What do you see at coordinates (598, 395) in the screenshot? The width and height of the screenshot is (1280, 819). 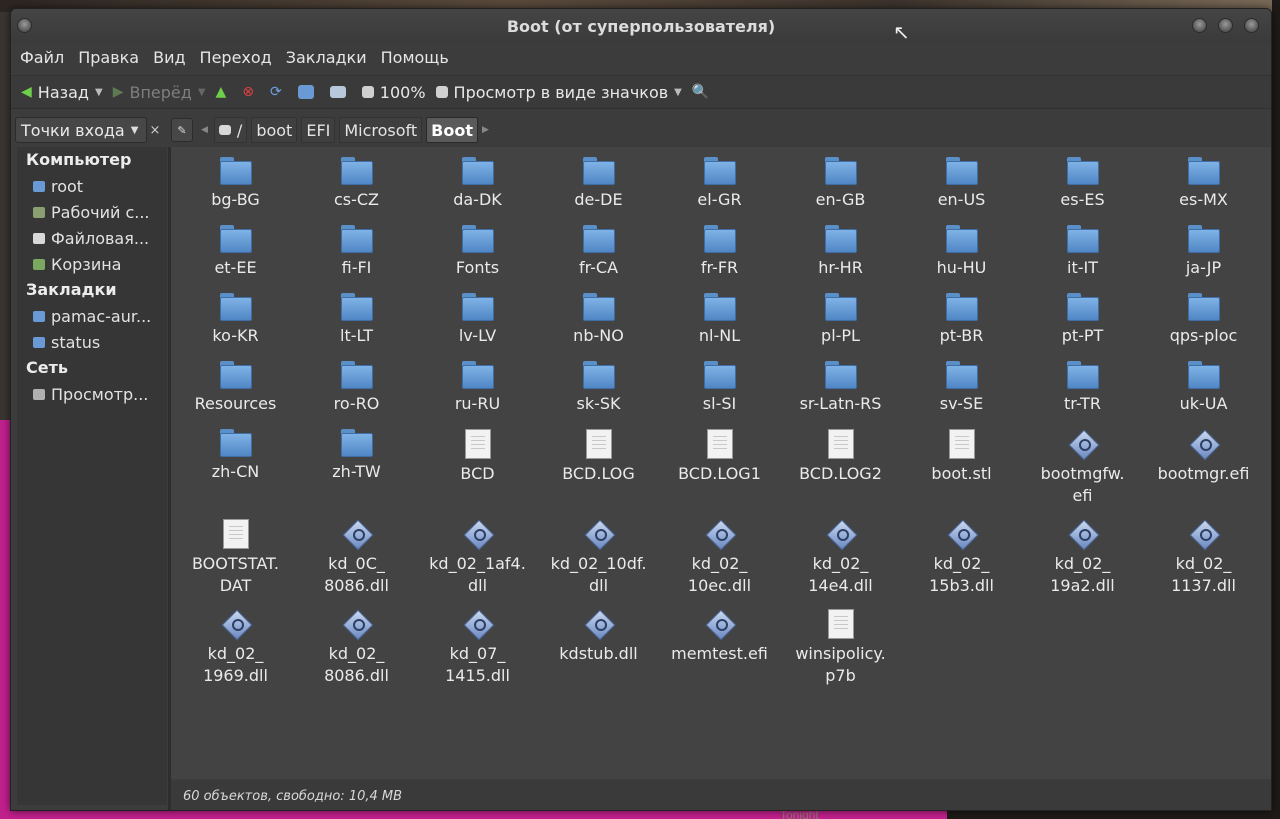 I see `file-item: sk-SK` at bounding box center [598, 395].